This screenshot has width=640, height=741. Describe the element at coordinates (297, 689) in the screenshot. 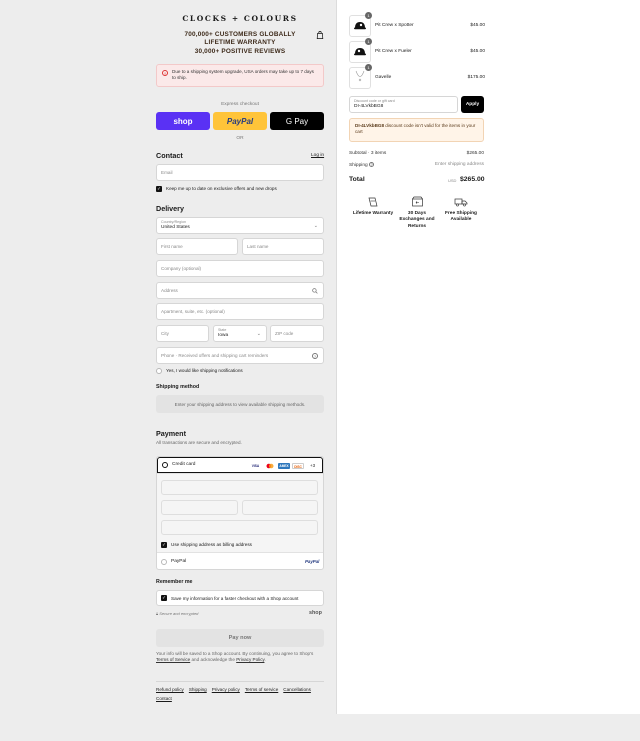

I see `cancellations-link: Cancellations` at that location.